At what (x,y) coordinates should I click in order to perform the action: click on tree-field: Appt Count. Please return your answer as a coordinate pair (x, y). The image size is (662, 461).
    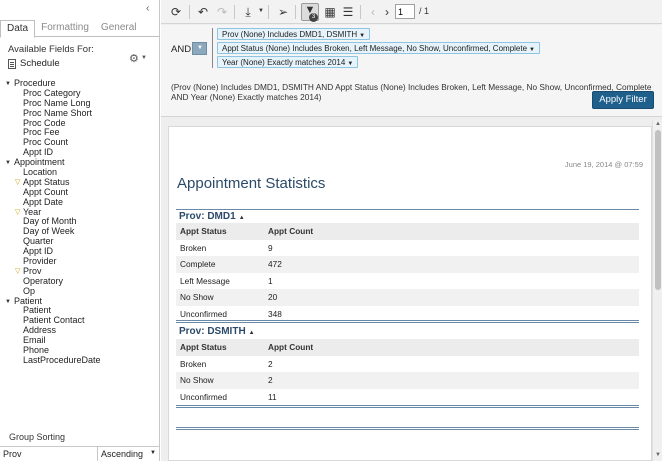
    Looking at the image, I should click on (80, 192).